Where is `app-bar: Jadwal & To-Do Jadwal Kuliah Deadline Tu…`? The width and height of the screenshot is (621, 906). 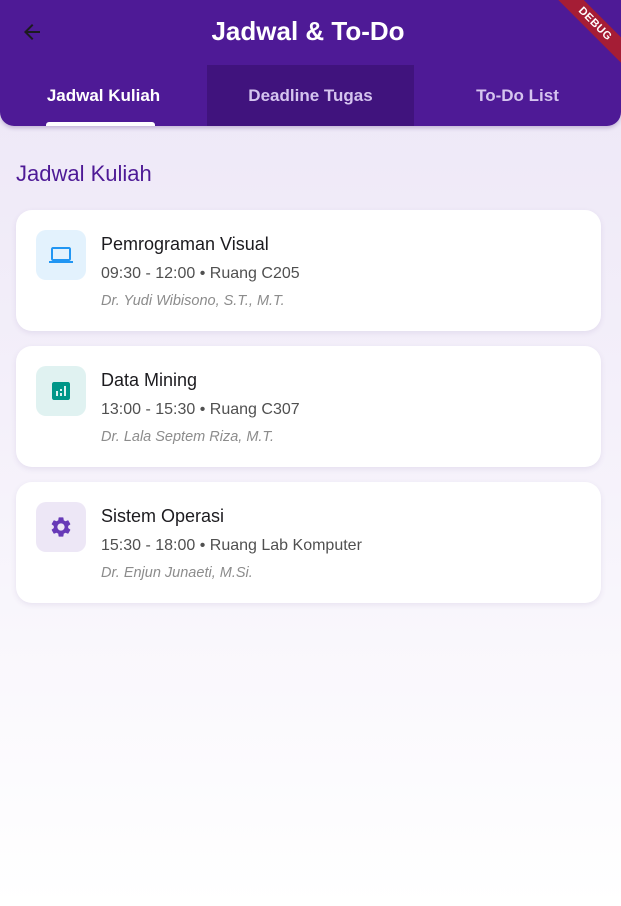 app-bar: Jadwal & To-Do Jadwal Kuliah Deadline Tu… is located at coordinates (310, 63).